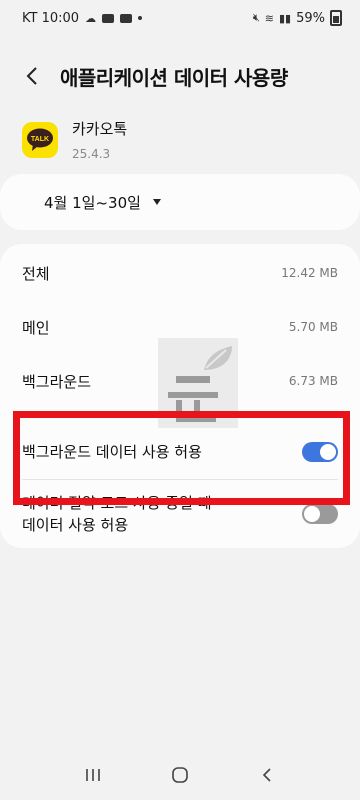  I want to click on background-data-switch, so click(320, 452).